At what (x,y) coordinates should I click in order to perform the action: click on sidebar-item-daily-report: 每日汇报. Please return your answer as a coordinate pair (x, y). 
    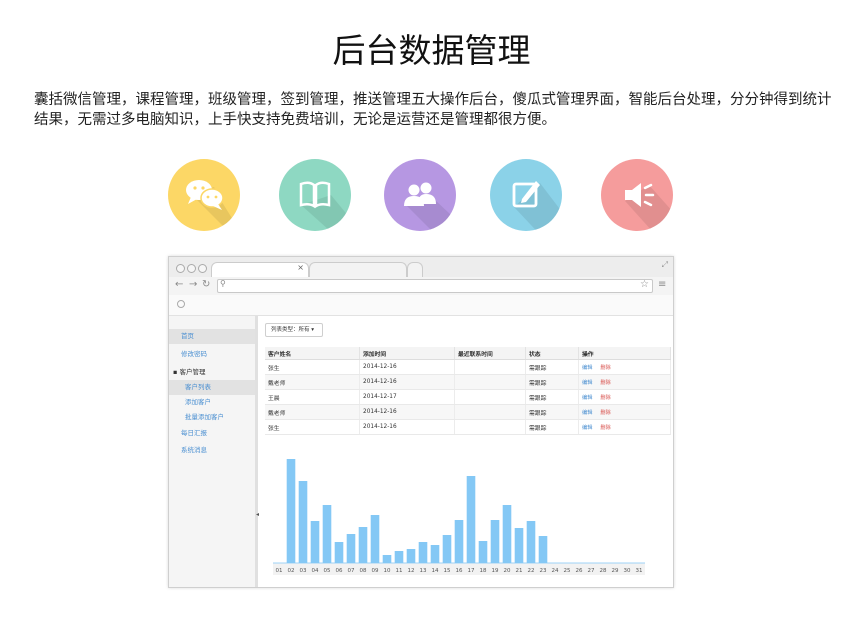
    Looking at the image, I should click on (212, 433).